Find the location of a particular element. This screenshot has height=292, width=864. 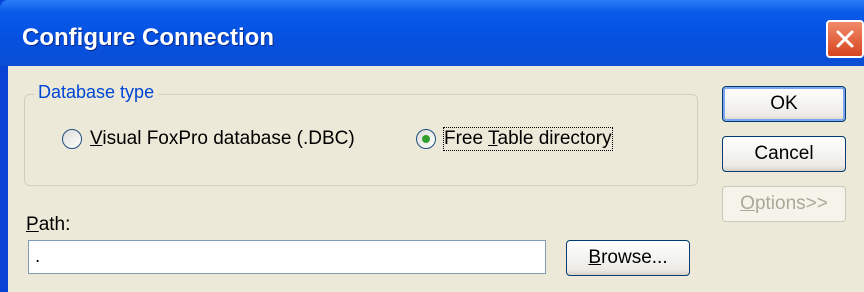

radio-label-visual-foxpro: Visual FoxPro database (.DBC) is located at coordinates (222, 139).